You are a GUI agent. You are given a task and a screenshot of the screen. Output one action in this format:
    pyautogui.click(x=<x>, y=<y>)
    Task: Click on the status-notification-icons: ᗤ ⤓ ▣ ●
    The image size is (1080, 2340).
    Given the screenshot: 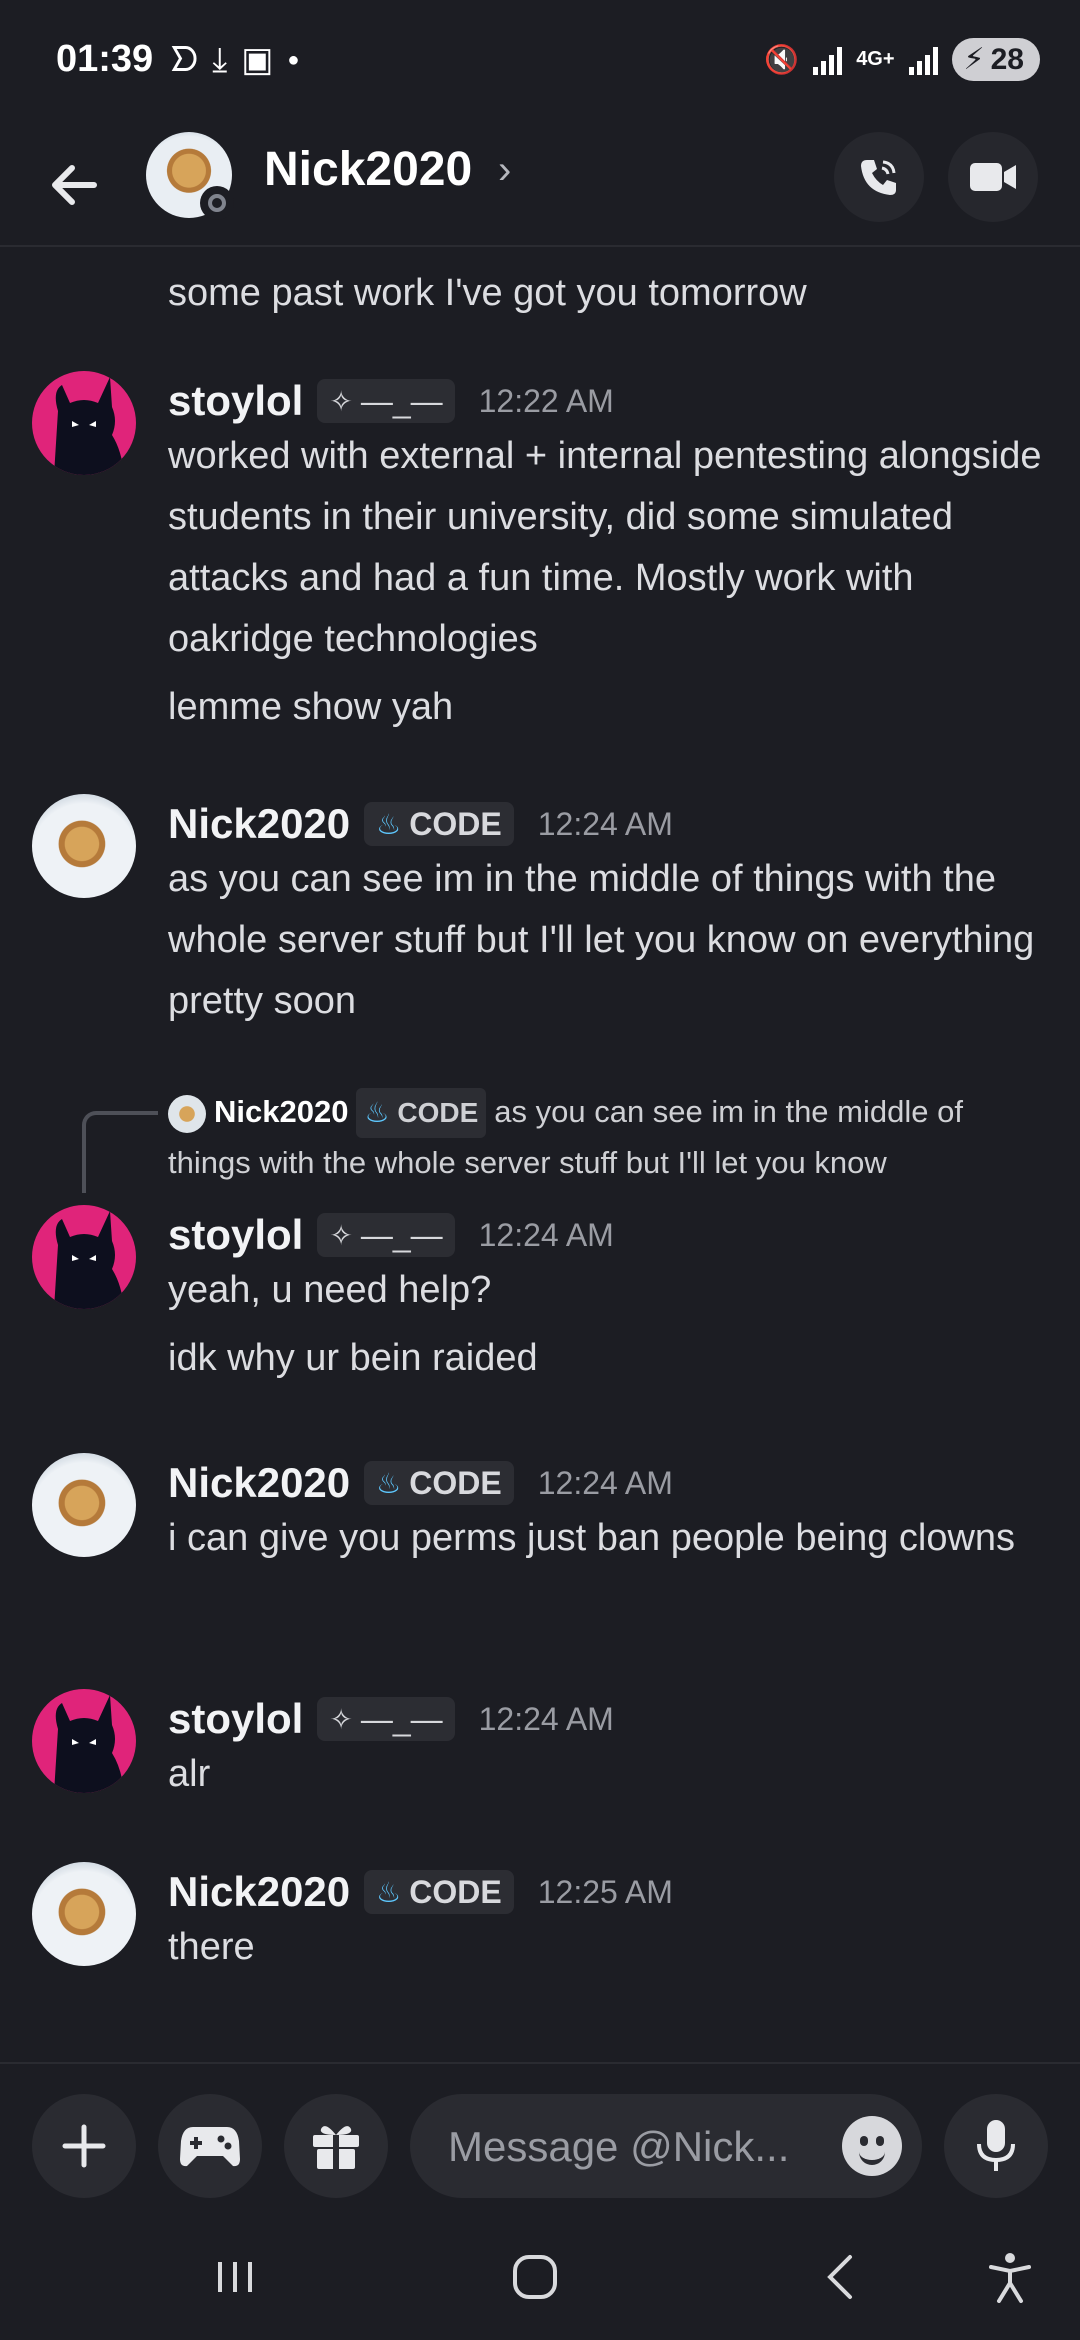 What is the action you would take?
    pyautogui.click(x=234, y=60)
    